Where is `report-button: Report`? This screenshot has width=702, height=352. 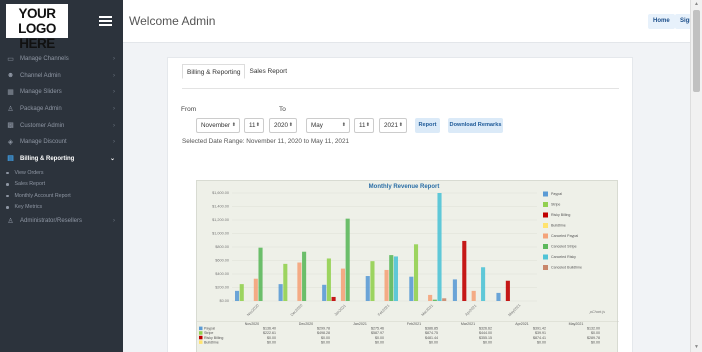
report-button: Report is located at coordinates (427, 125).